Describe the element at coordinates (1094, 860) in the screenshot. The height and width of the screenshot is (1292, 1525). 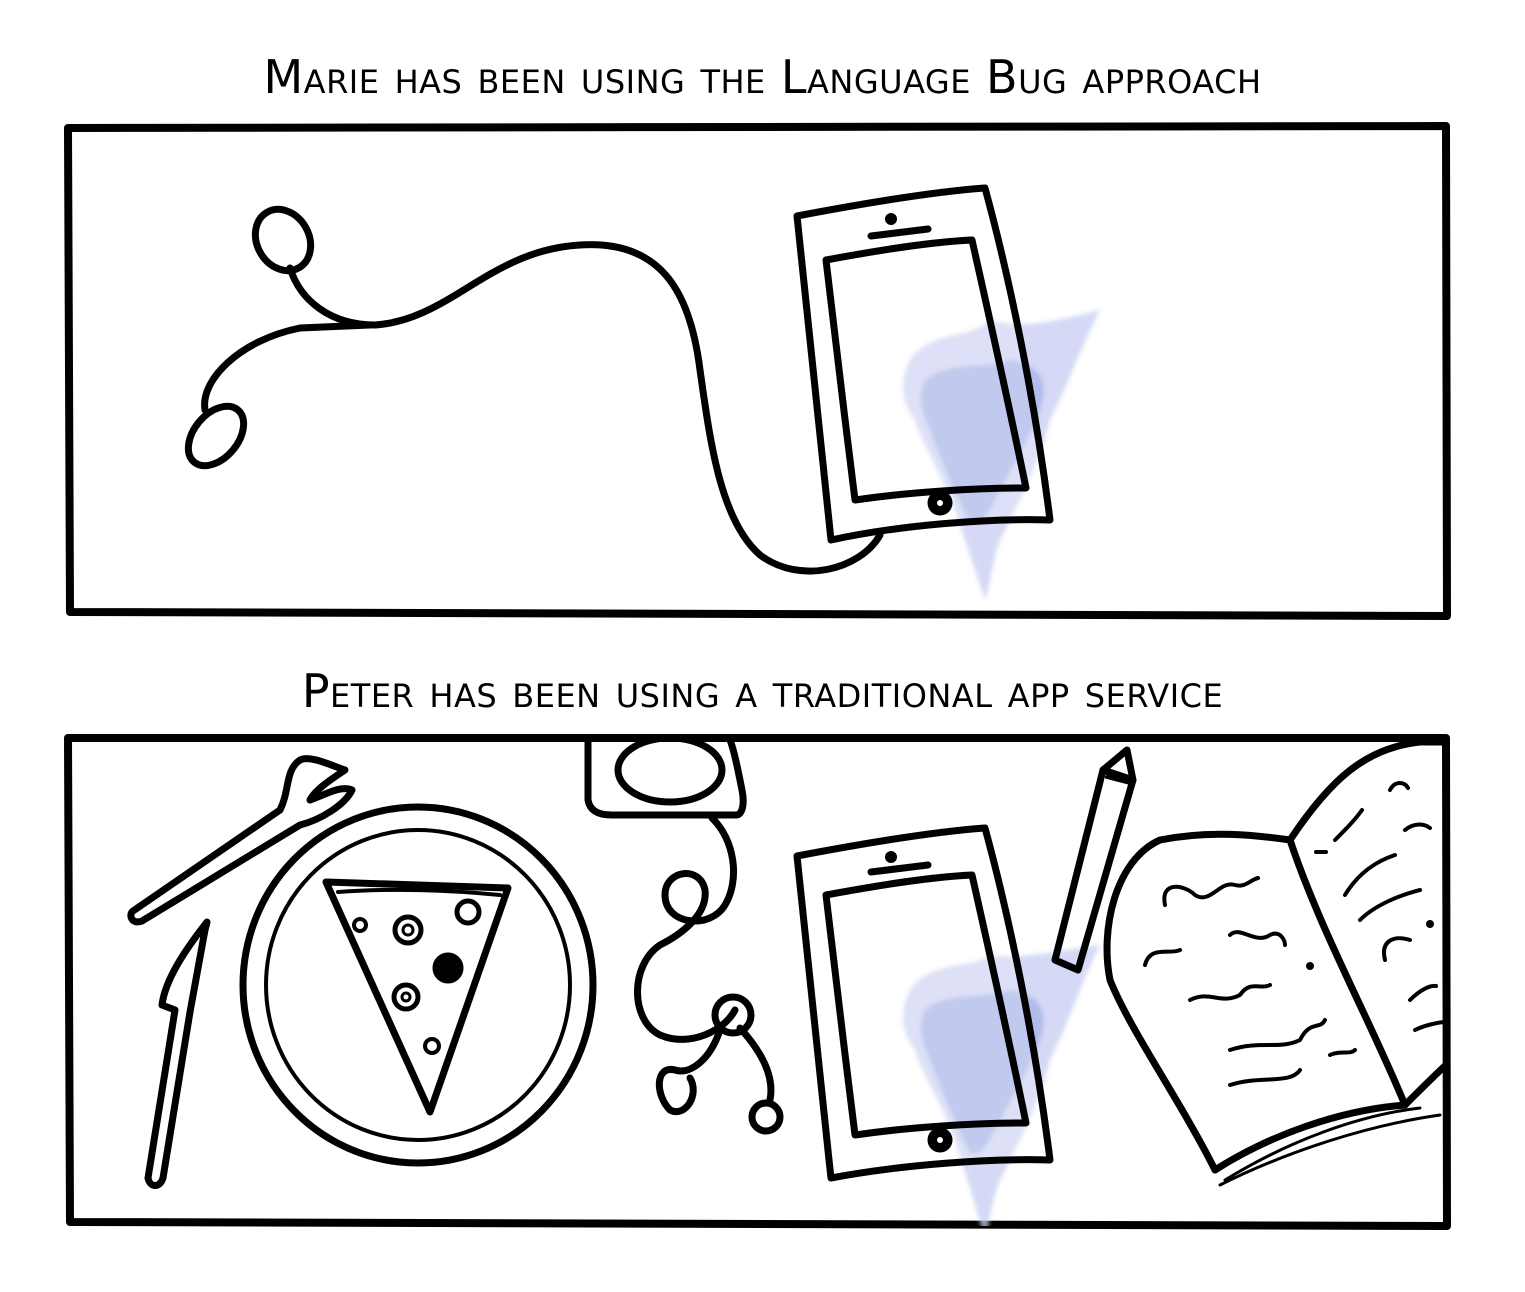
I see `pencil-icon` at that location.